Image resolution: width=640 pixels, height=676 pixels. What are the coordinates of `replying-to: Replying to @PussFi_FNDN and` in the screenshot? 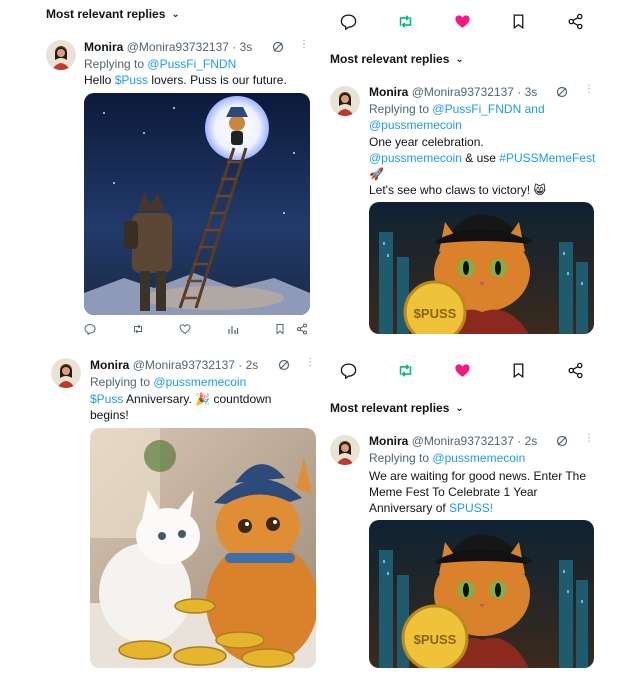 It's located at (457, 109).